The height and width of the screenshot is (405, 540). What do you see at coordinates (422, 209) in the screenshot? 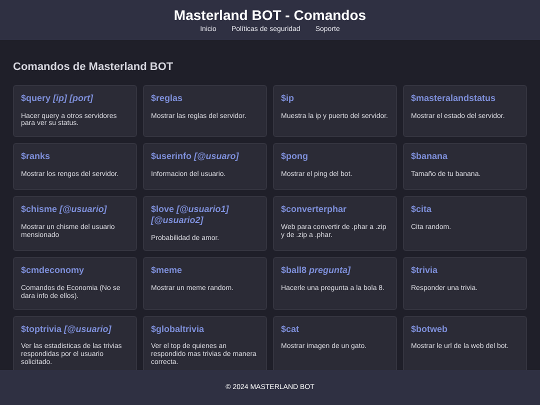
I see `command-name: $cita` at bounding box center [422, 209].